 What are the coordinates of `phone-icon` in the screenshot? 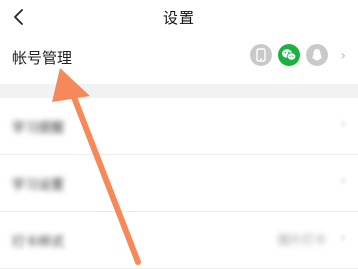 It's located at (261, 55).